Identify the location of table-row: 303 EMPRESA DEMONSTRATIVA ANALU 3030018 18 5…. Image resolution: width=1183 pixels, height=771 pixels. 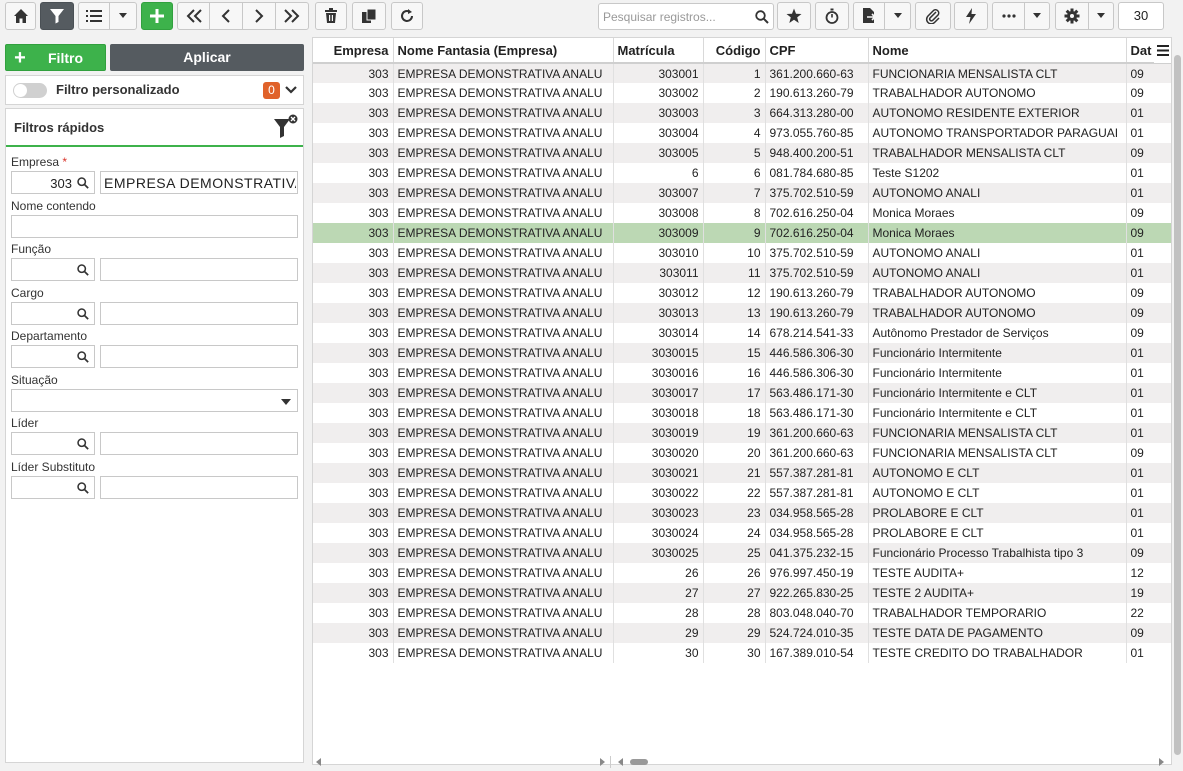
(742, 413).